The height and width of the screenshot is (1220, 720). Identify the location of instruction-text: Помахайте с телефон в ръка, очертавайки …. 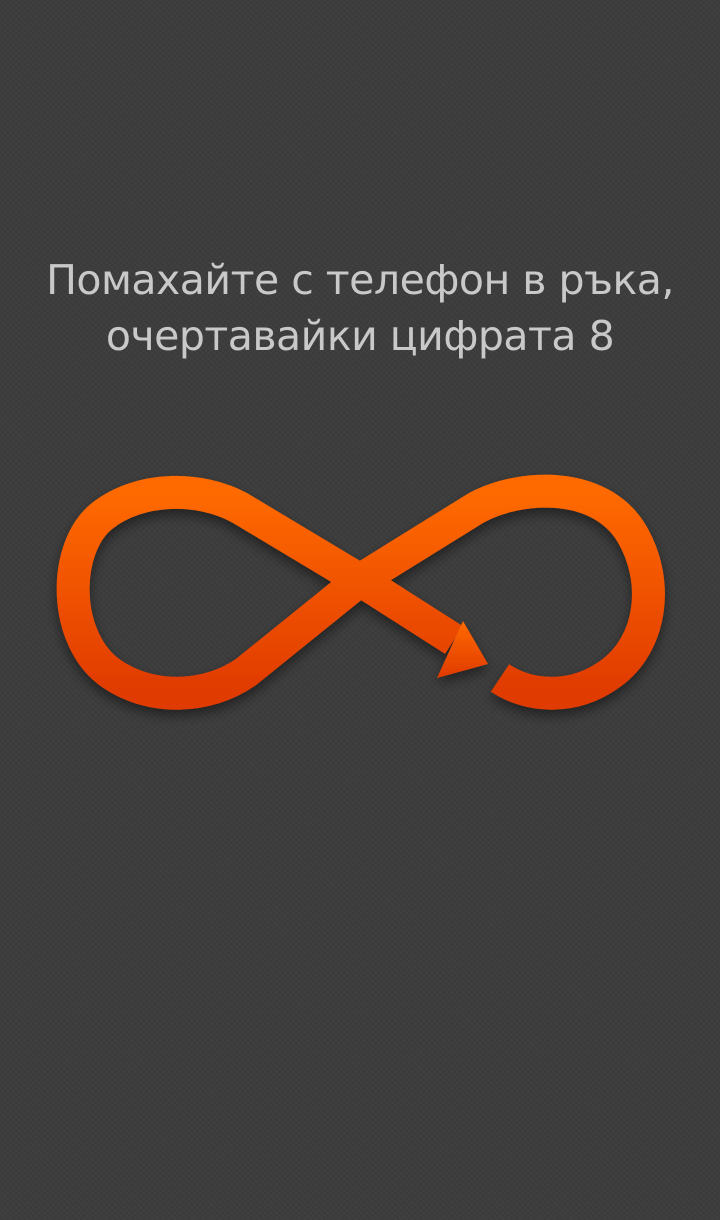
(360, 308).